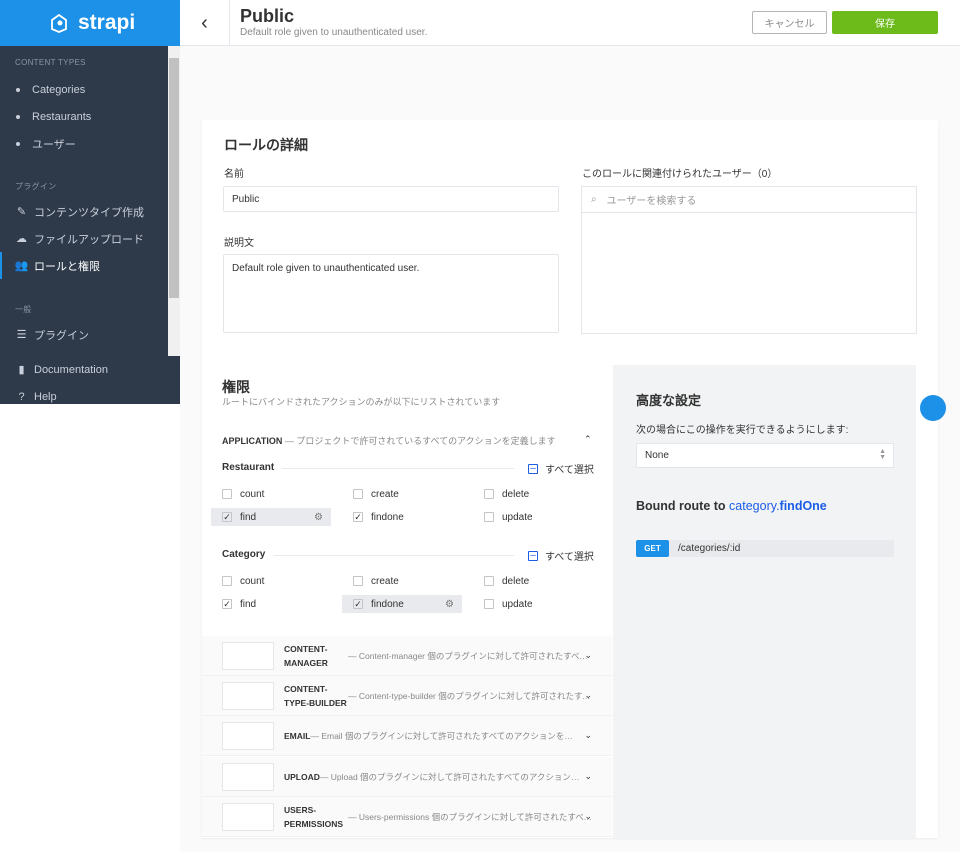 The image size is (960, 852). What do you see at coordinates (21, 212) in the screenshot?
I see `brush-icon: ✎` at bounding box center [21, 212].